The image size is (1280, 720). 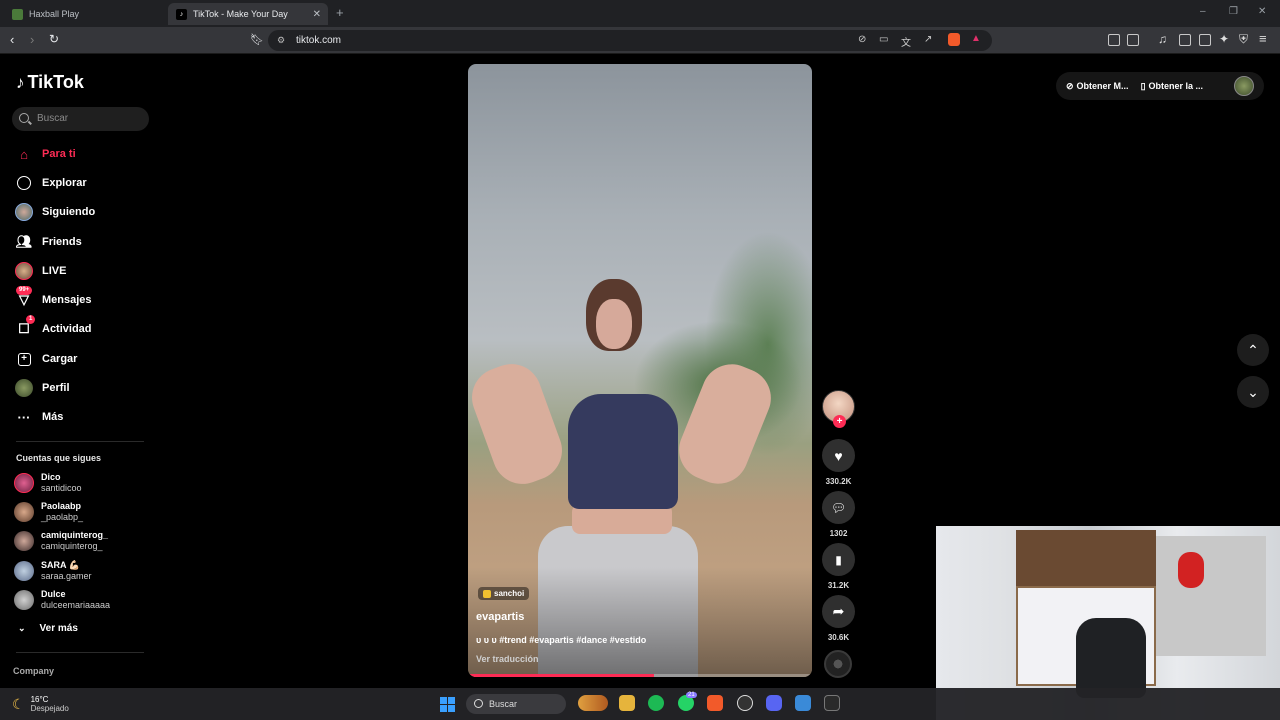 What do you see at coordinates (715, 703) in the screenshot?
I see `brave-browser-icon` at bounding box center [715, 703].